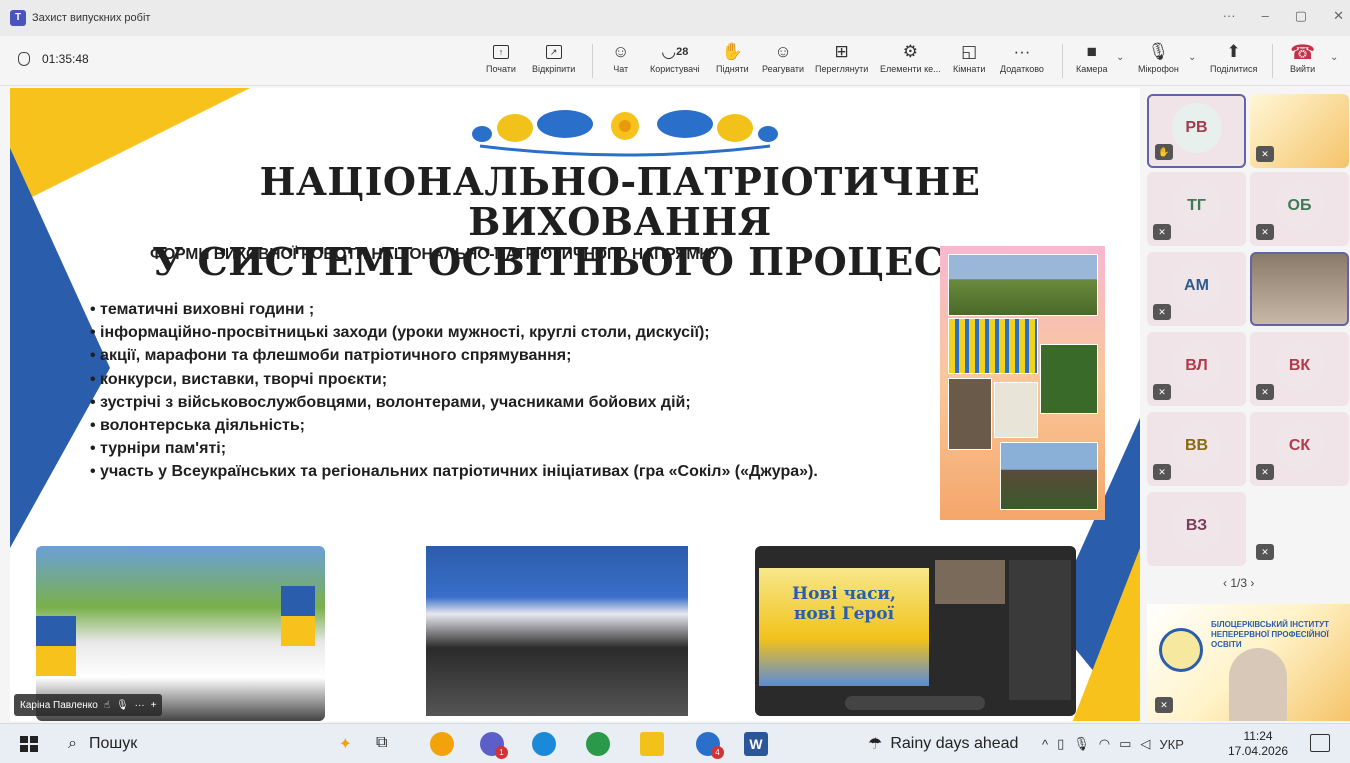 This screenshot has height=763, width=1350. What do you see at coordinates (1022, 57) in the screenshot?
I see `more-button: ··· Додатково` at bounding box center [1022, 57].